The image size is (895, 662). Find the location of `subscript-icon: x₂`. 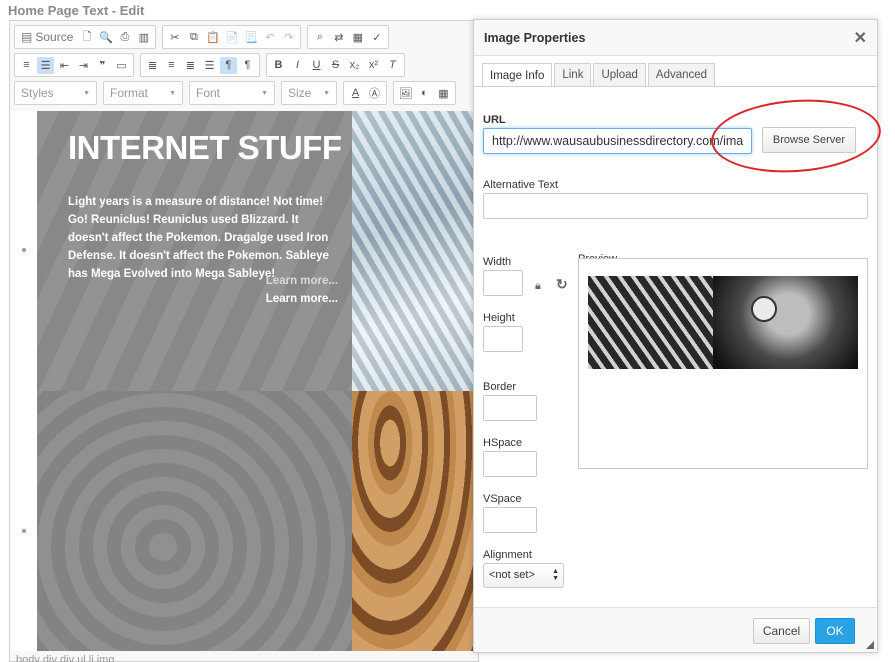

subscript-icon: x₂ is located at coordinates (354, 65).